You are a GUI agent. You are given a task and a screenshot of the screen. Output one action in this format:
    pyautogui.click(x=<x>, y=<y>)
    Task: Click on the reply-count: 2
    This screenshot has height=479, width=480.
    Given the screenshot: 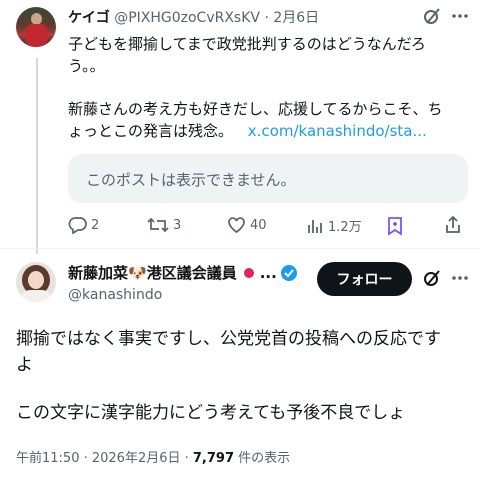 What is the action you would take?
    pyautogui.click(x=95, y=225)
    